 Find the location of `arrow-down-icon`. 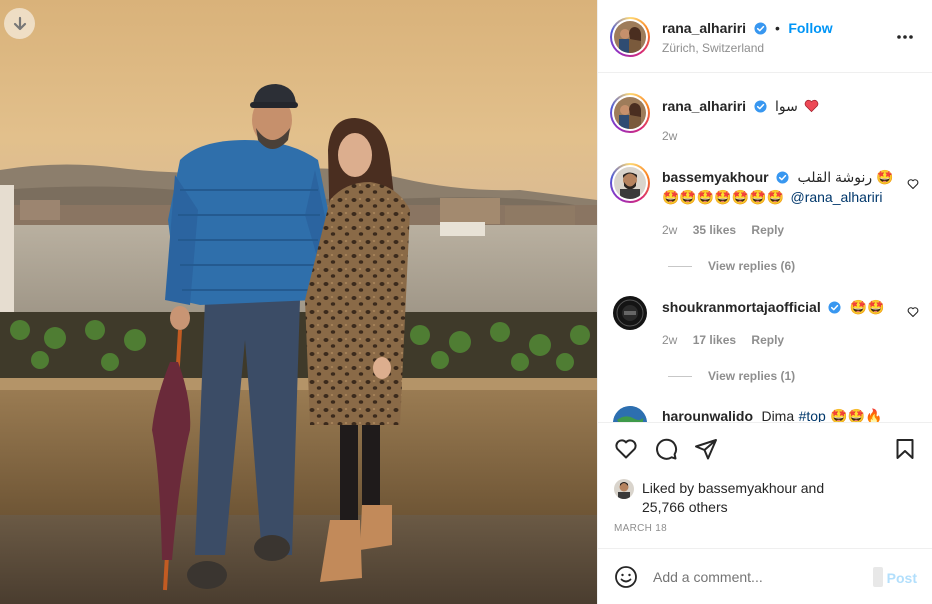

arrow-down-icon is located at coordinates (19, 23).